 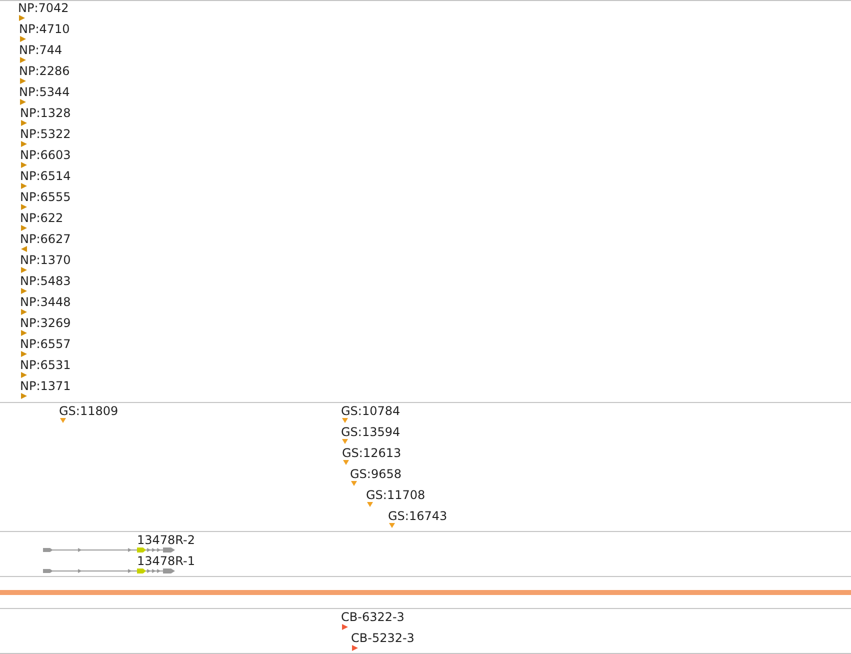 What do you see at coordinates (396, 495) in the screenshot?
I see `feature-label: GS:11708` at bounding box center [396, 495].